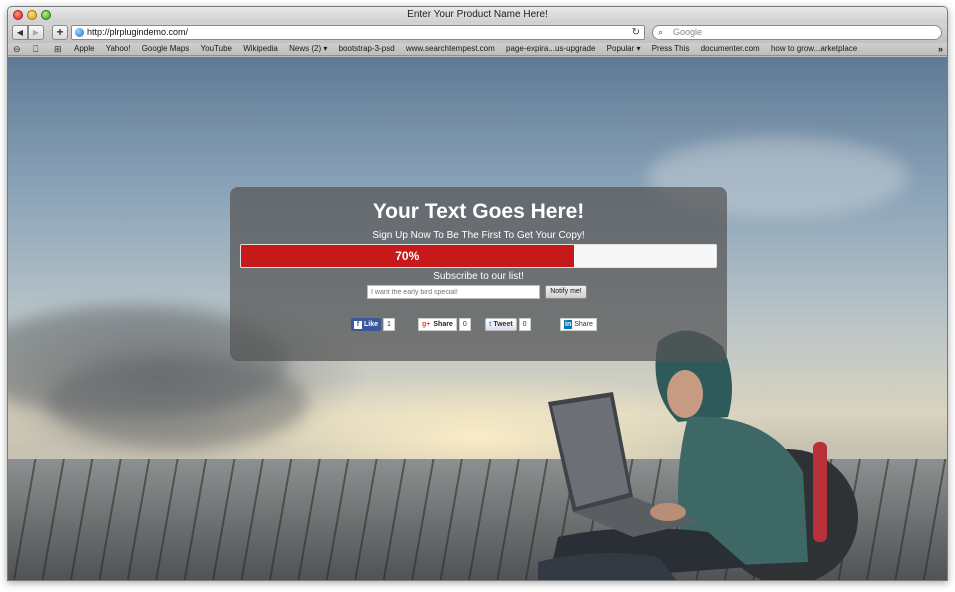 The height and width of the screenshot is (592, 955). Describe the element at coordinates (371, 324) in the screenshot. I see `facebook-like-label: Like` at that location.